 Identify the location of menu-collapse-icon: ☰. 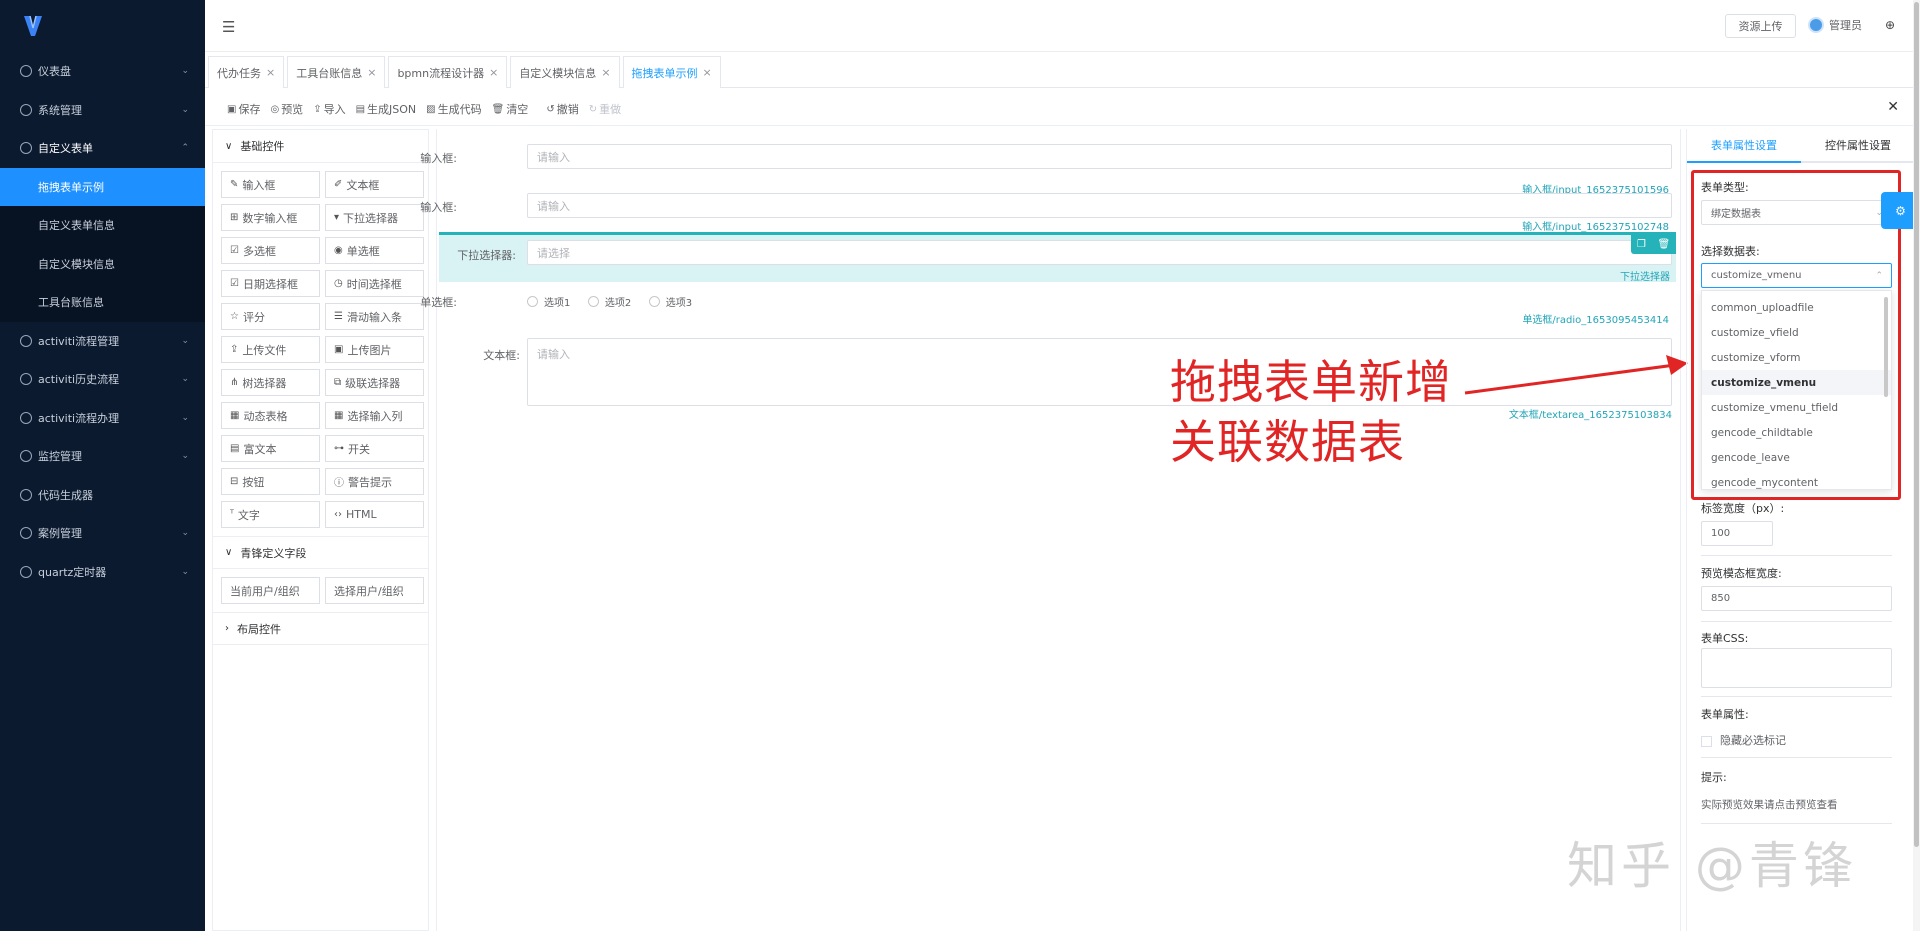
(228, 27).